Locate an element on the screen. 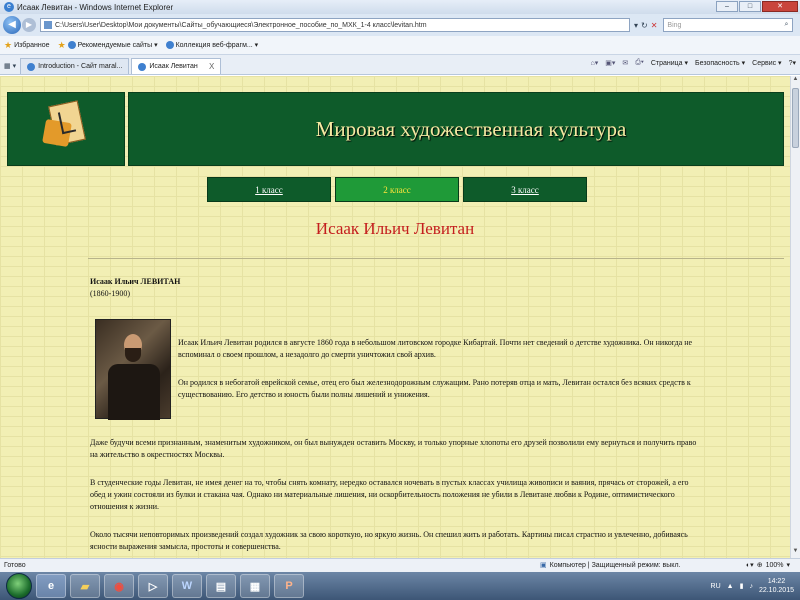 The height and width of the screenshot is (600, 800). favorites-button: ★ Избранное is located at coordinates (27, 45).